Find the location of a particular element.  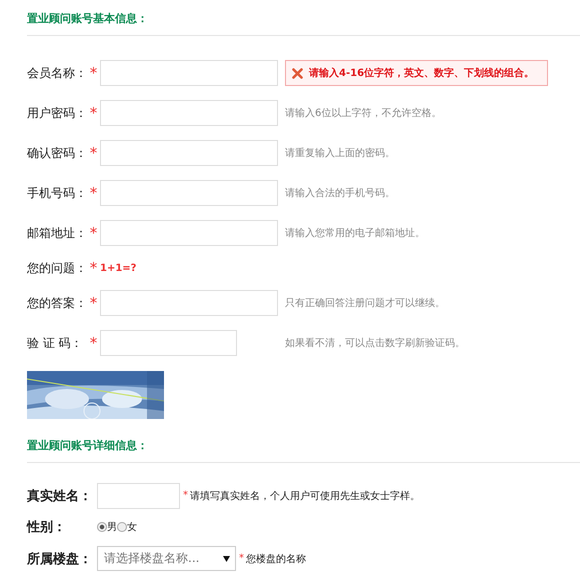

radio-label: 女 is located at coordinates (132, 527).